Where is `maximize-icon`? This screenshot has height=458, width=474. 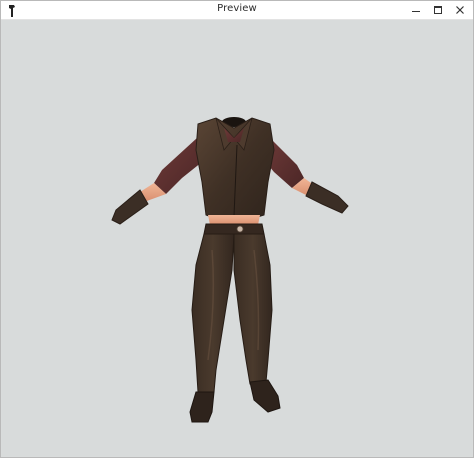
maximize-icon is located at coordinates (438, 10).